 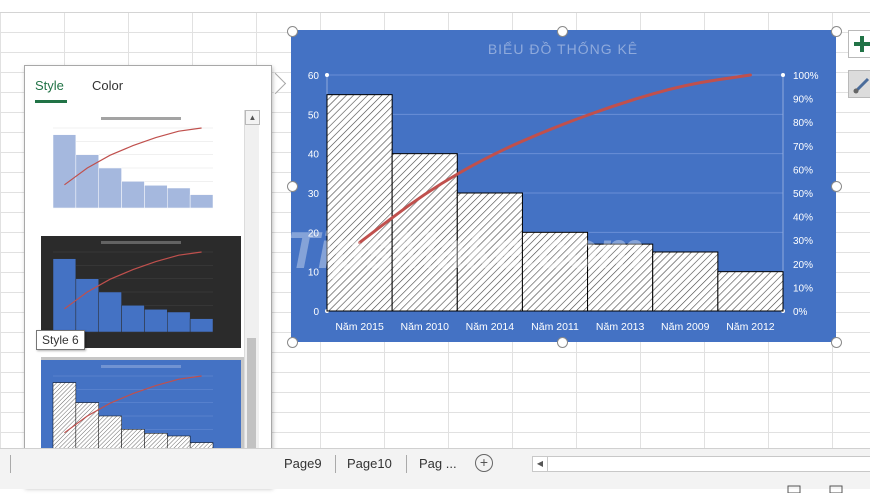 I want to click on x-tick-label: Năm 2010, so click(x=424, y=327).